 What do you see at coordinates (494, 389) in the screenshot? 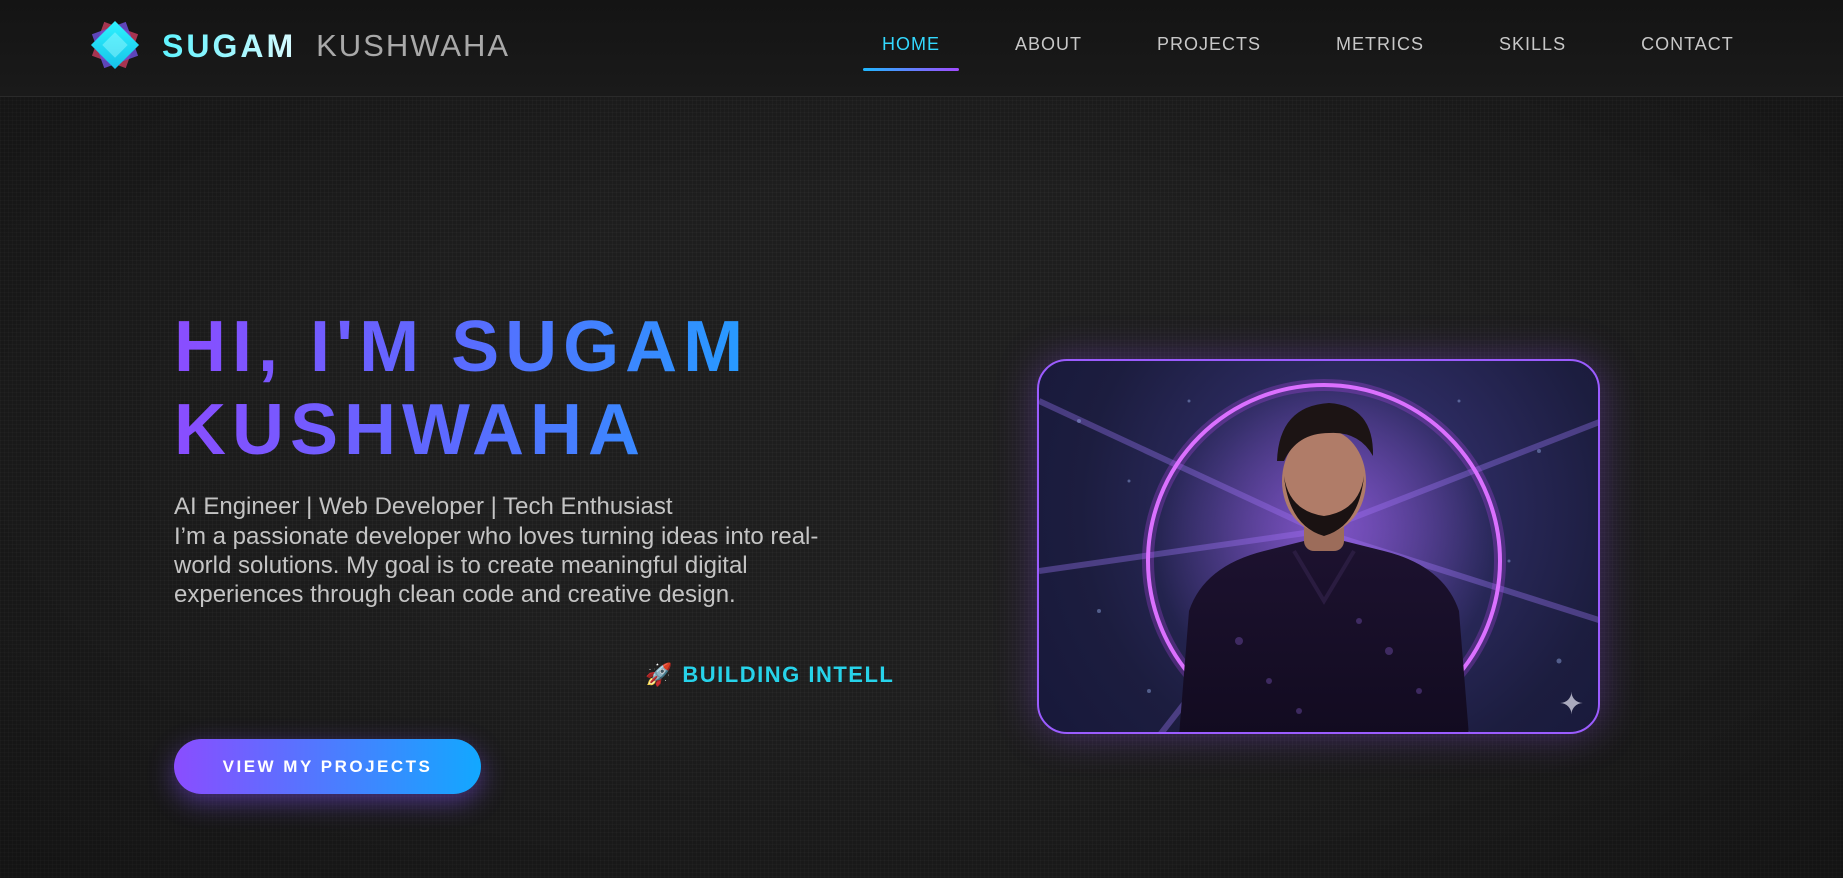
I see `hero-headline: HI, I'M SUGAM KUSHWAHA` at bounding box center [494, 389].